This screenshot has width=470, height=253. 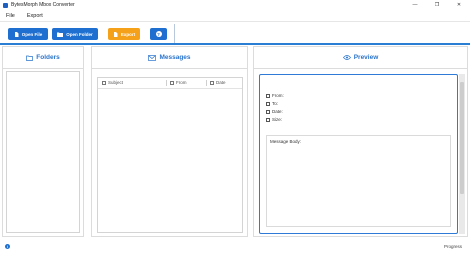 I want to click on folders-panel: Folders, so click(x=43, y=141).